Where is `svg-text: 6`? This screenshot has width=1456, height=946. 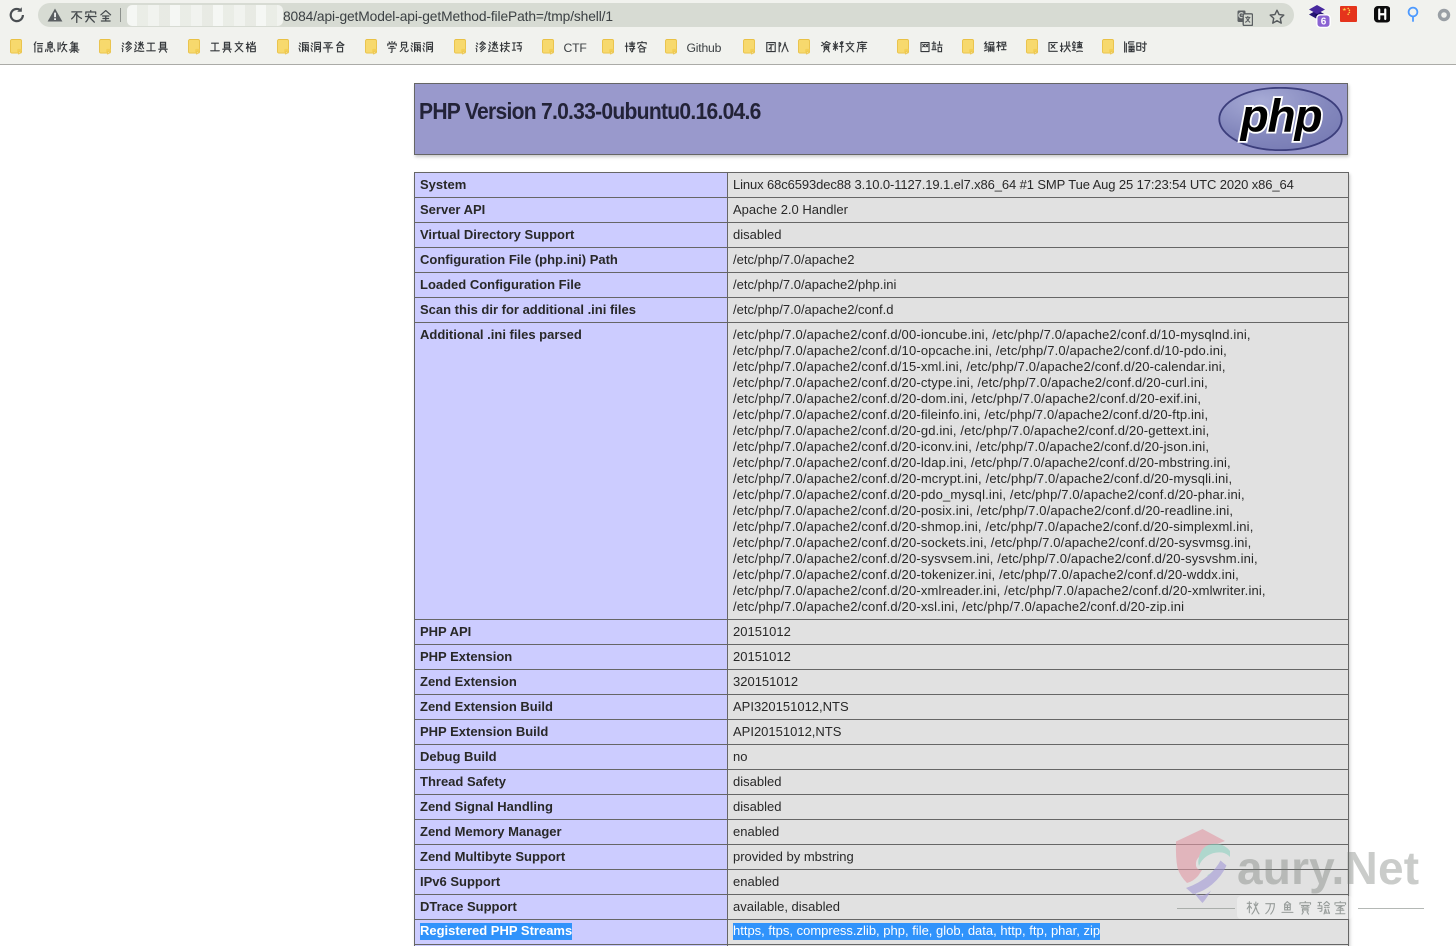
svg-text: 6 is located at coordinates (1324, 22).